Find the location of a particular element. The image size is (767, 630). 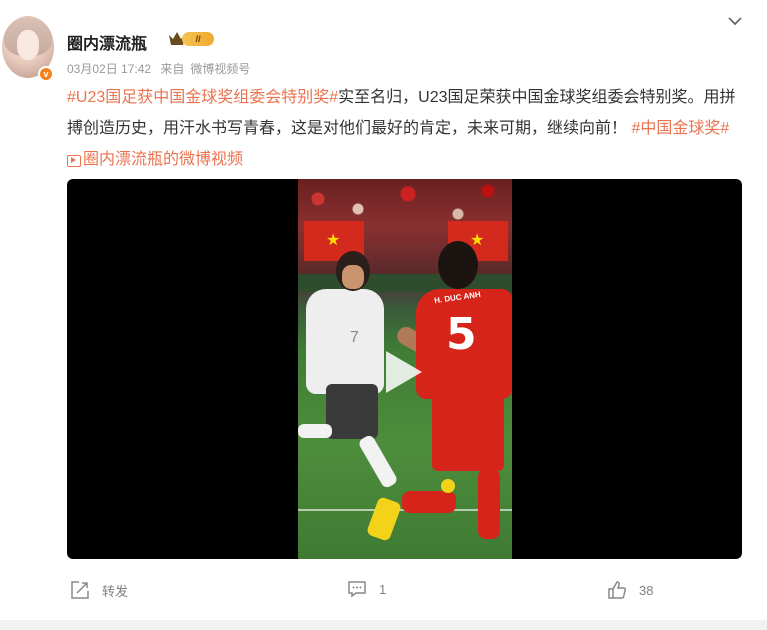

comment-count: 1 is located at coordinates (383, 589).